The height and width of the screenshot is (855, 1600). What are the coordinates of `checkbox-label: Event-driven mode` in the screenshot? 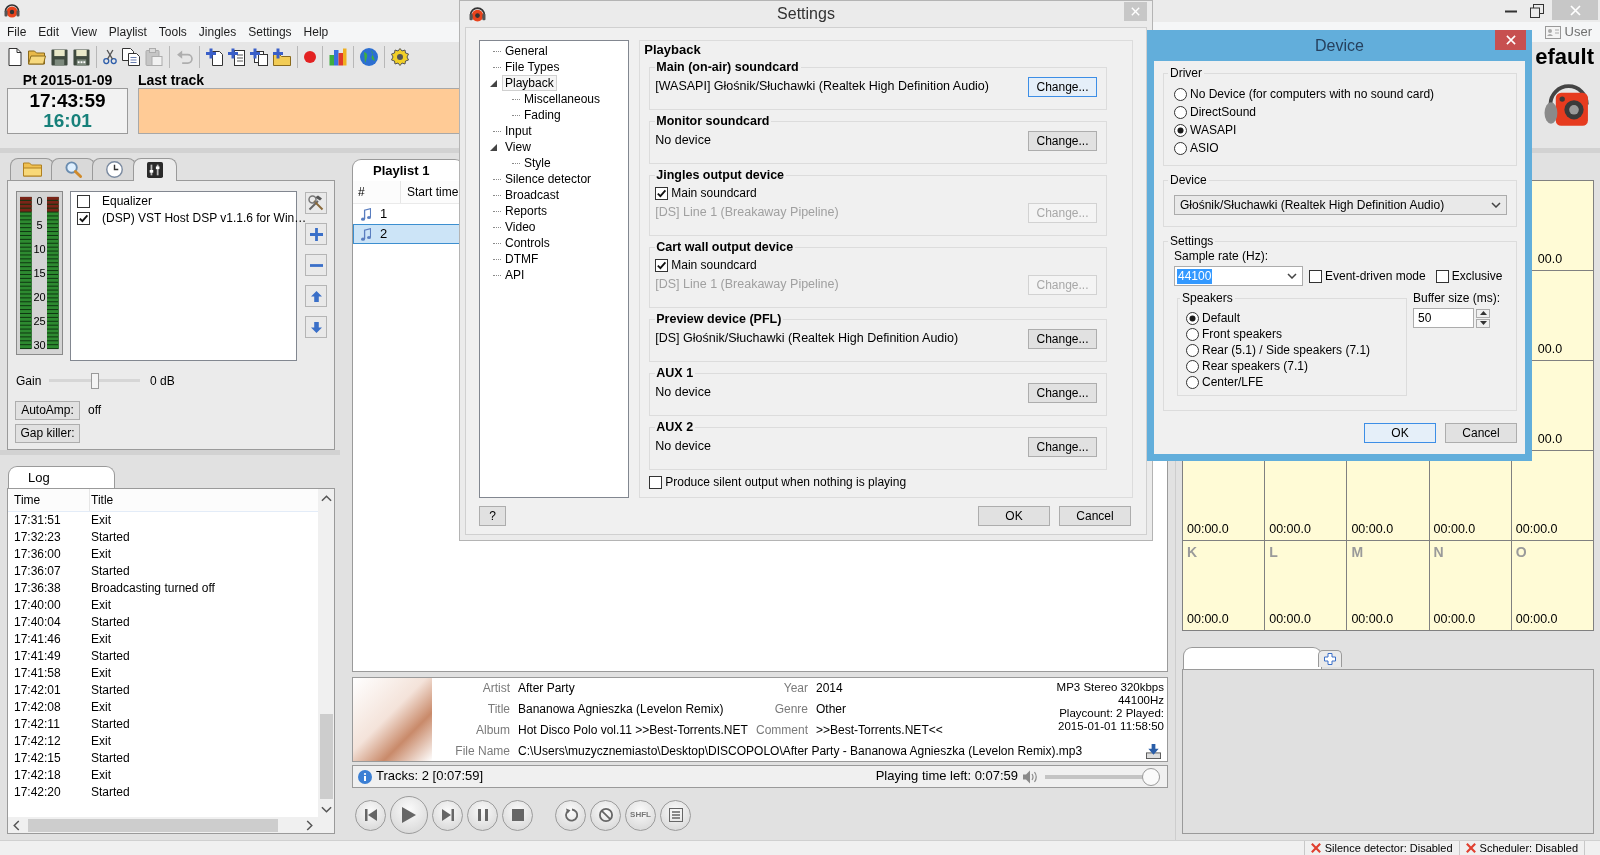 It's located at (1375, 276).